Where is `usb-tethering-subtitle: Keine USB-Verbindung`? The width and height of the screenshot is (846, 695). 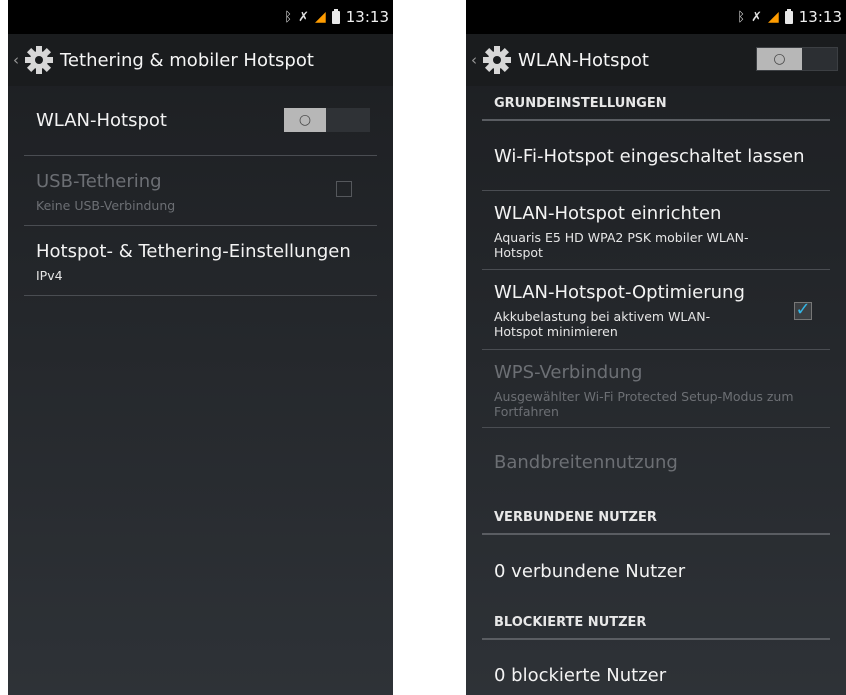
usb-tethering-subtitle: Keine USB-Verbindung is located at coordinates (106, 205).